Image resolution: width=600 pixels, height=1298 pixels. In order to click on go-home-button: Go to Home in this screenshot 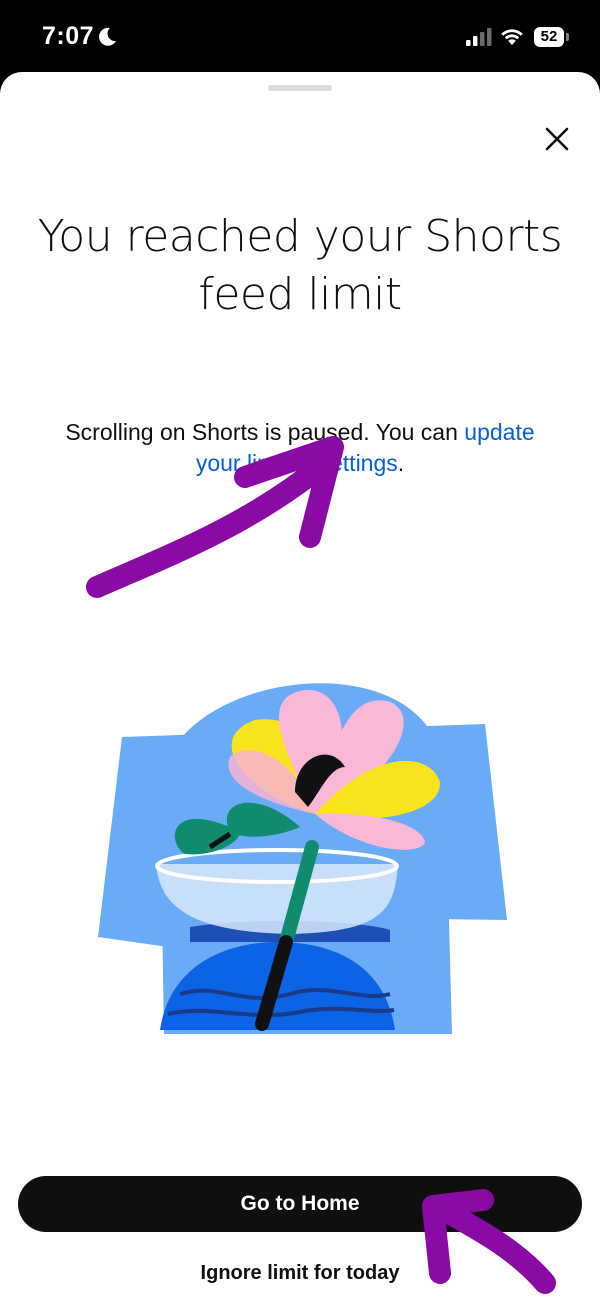, I will do `click(300, 1204)`.